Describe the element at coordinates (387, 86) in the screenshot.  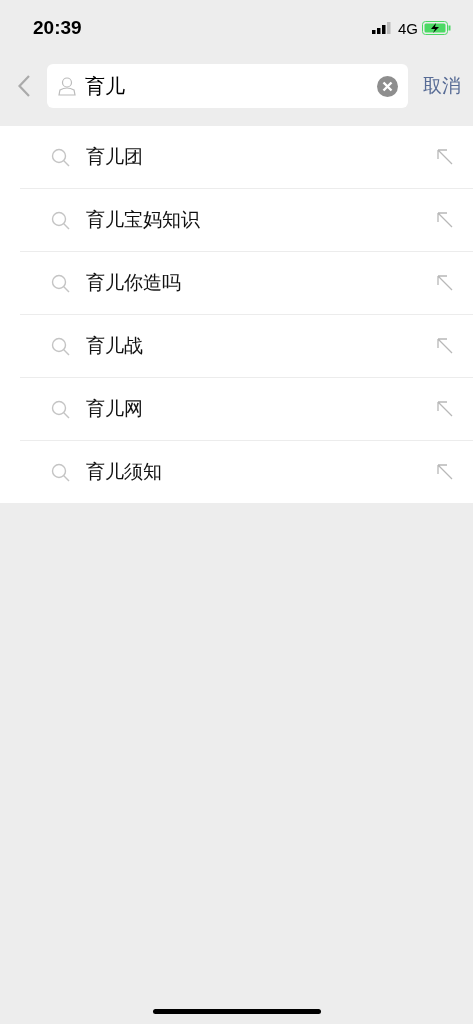
I see `clear-icon` at that location.